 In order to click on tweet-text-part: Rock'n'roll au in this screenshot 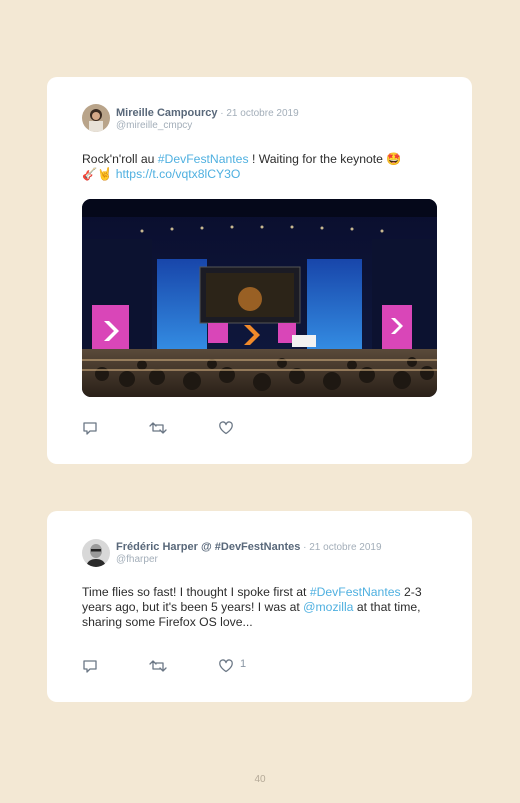, I will do `click(120, 159)`.